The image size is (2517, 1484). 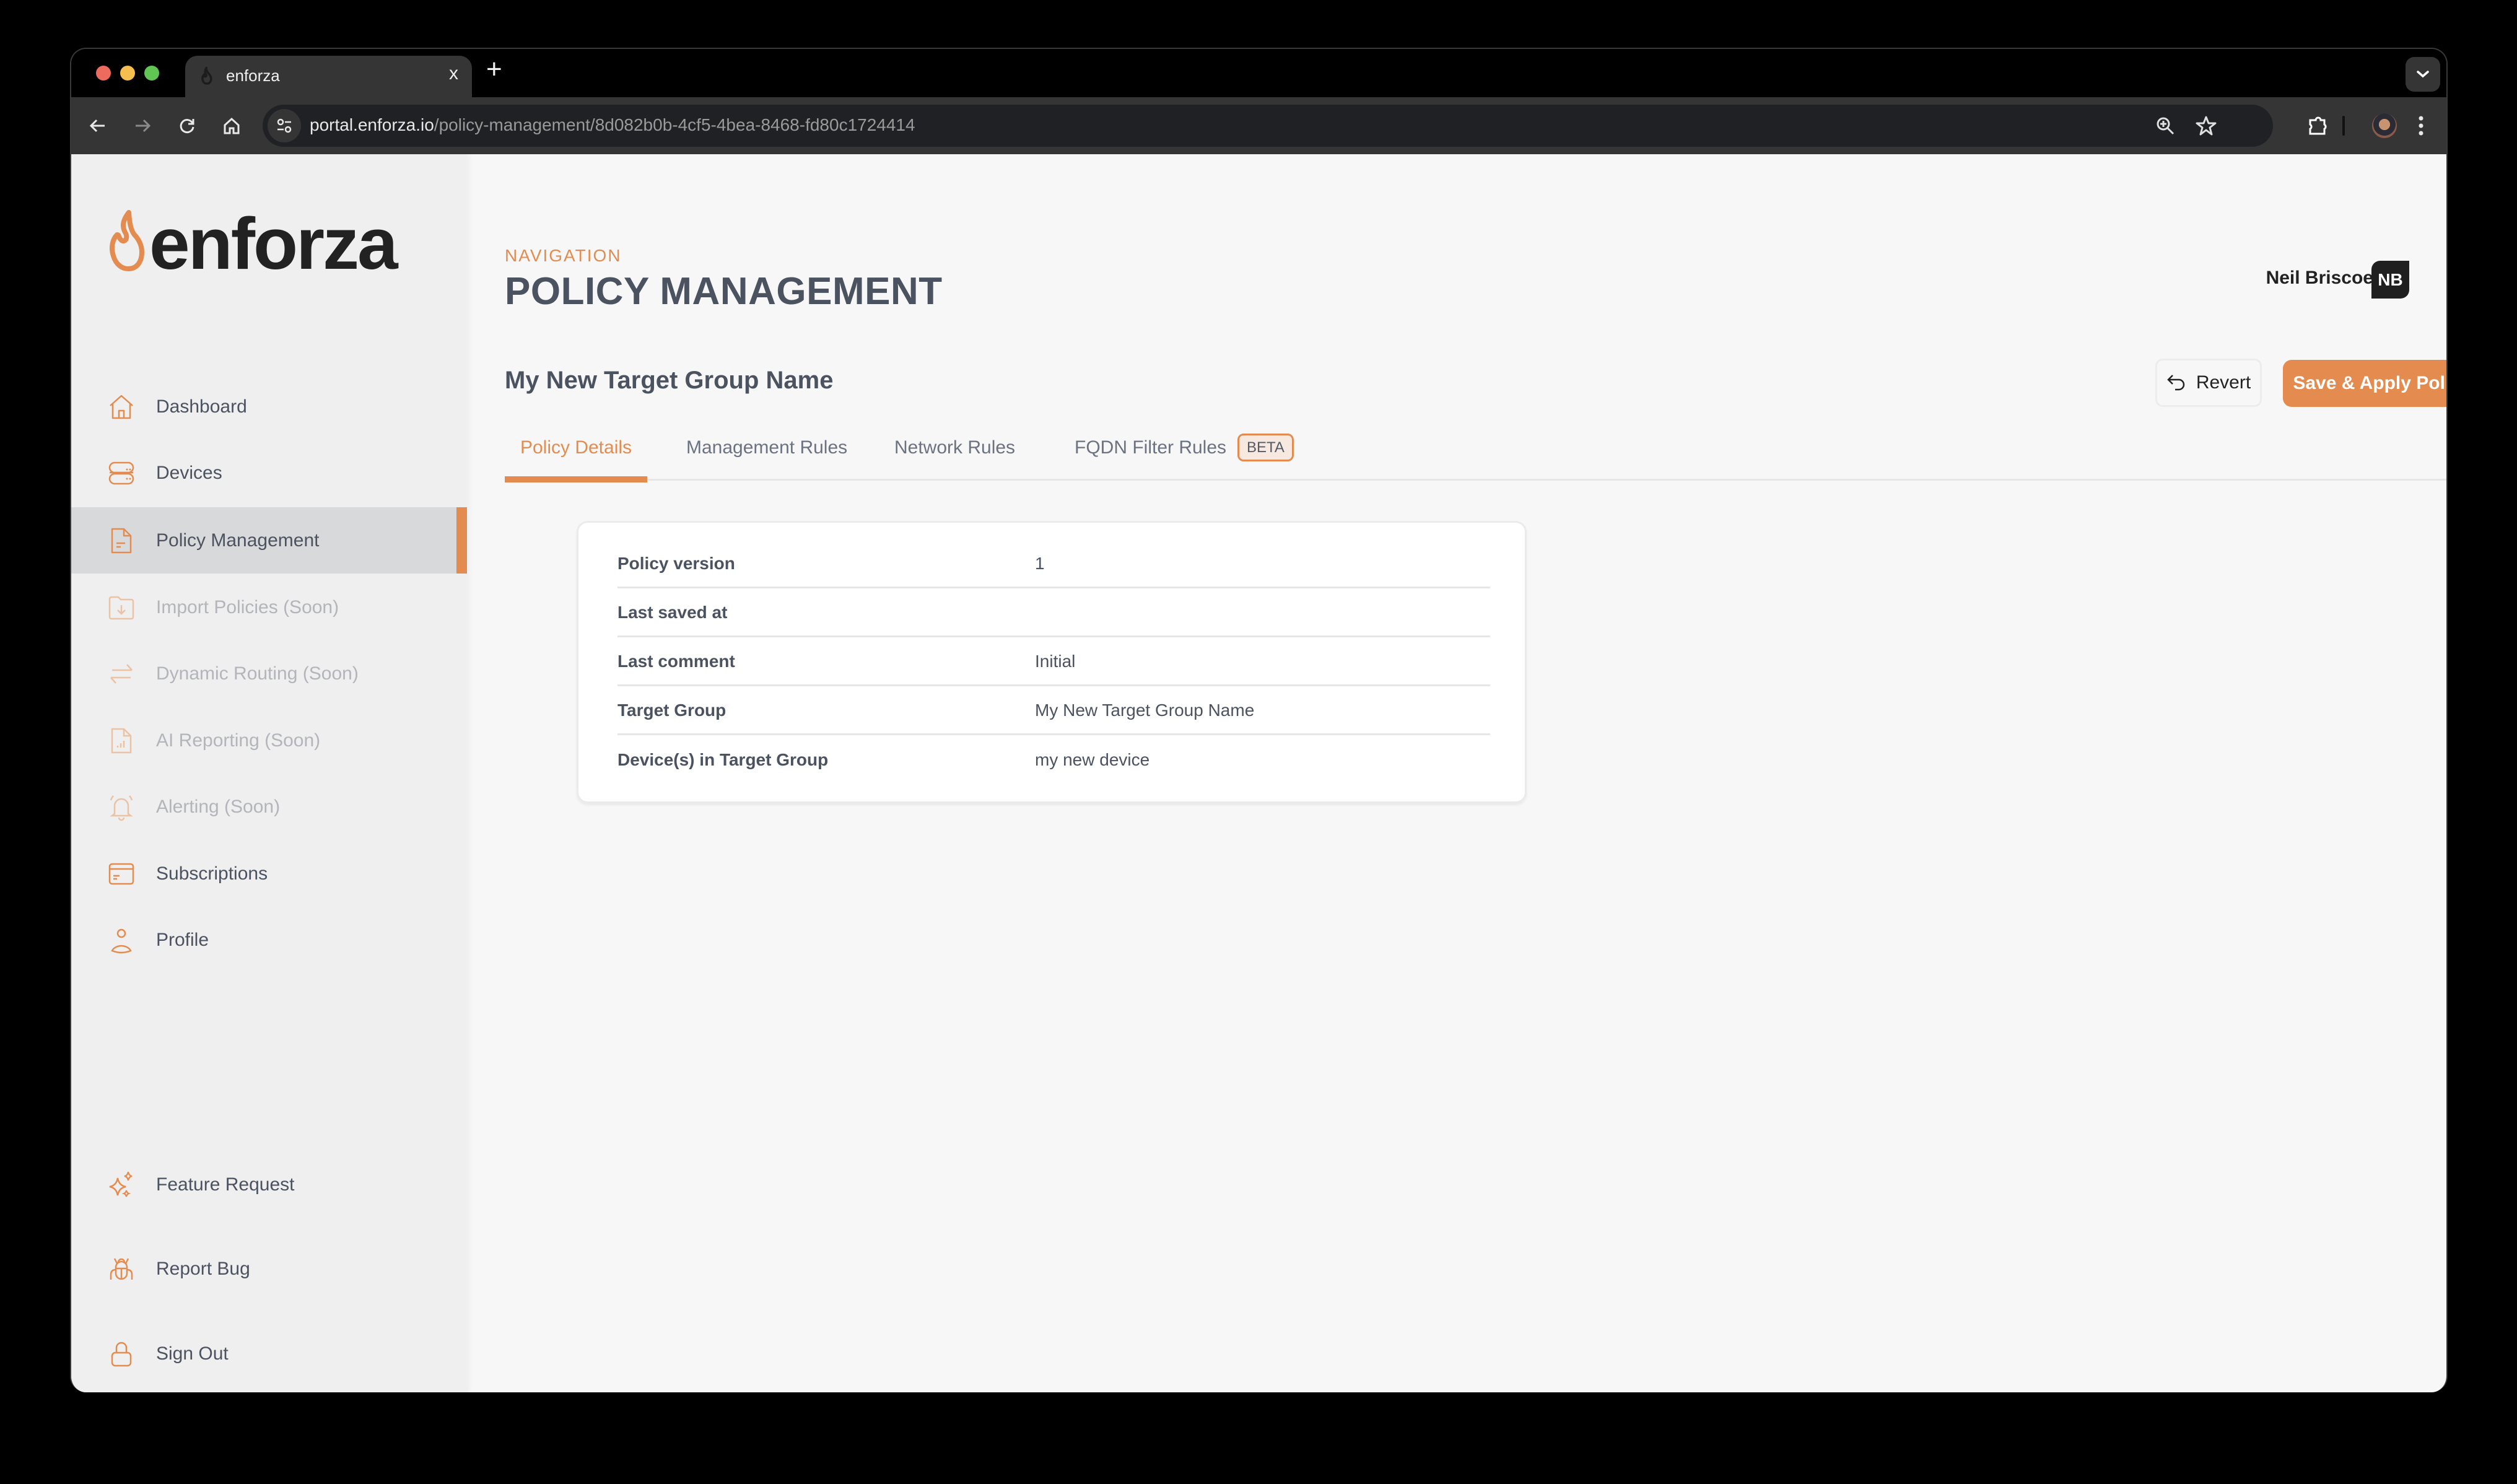 What do you see at coordinates (672, 612) in the screenshot?
I see `detail-label: Last saved at` at bounding box center [672, 612].